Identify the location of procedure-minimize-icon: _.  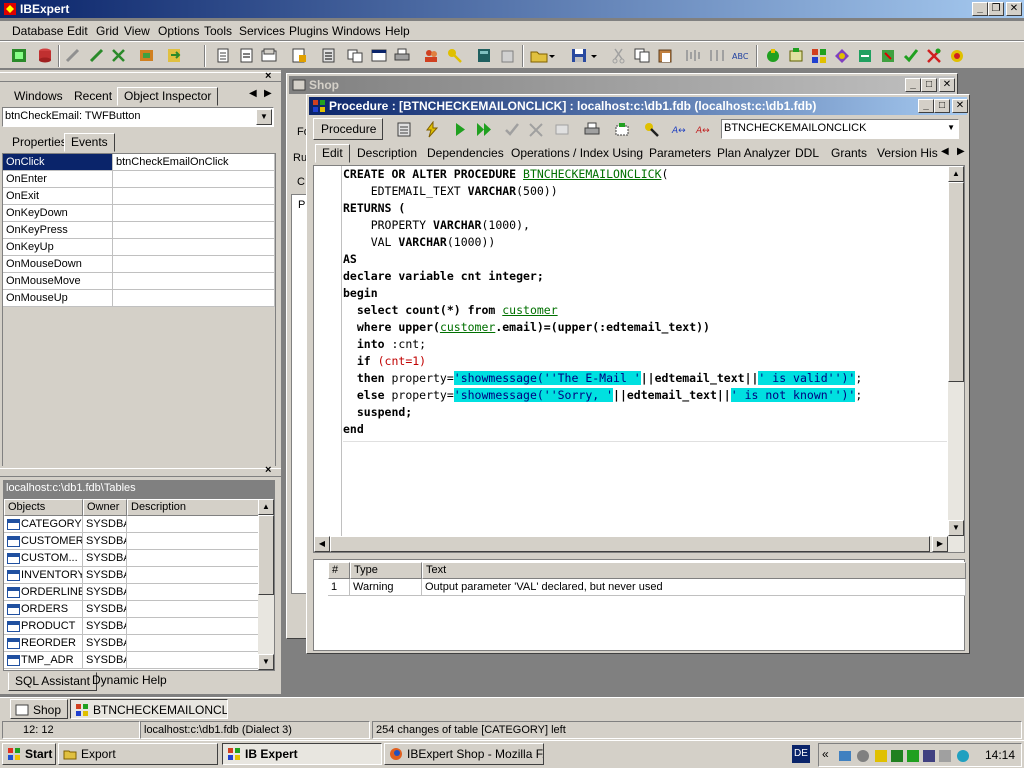
(926, 106).